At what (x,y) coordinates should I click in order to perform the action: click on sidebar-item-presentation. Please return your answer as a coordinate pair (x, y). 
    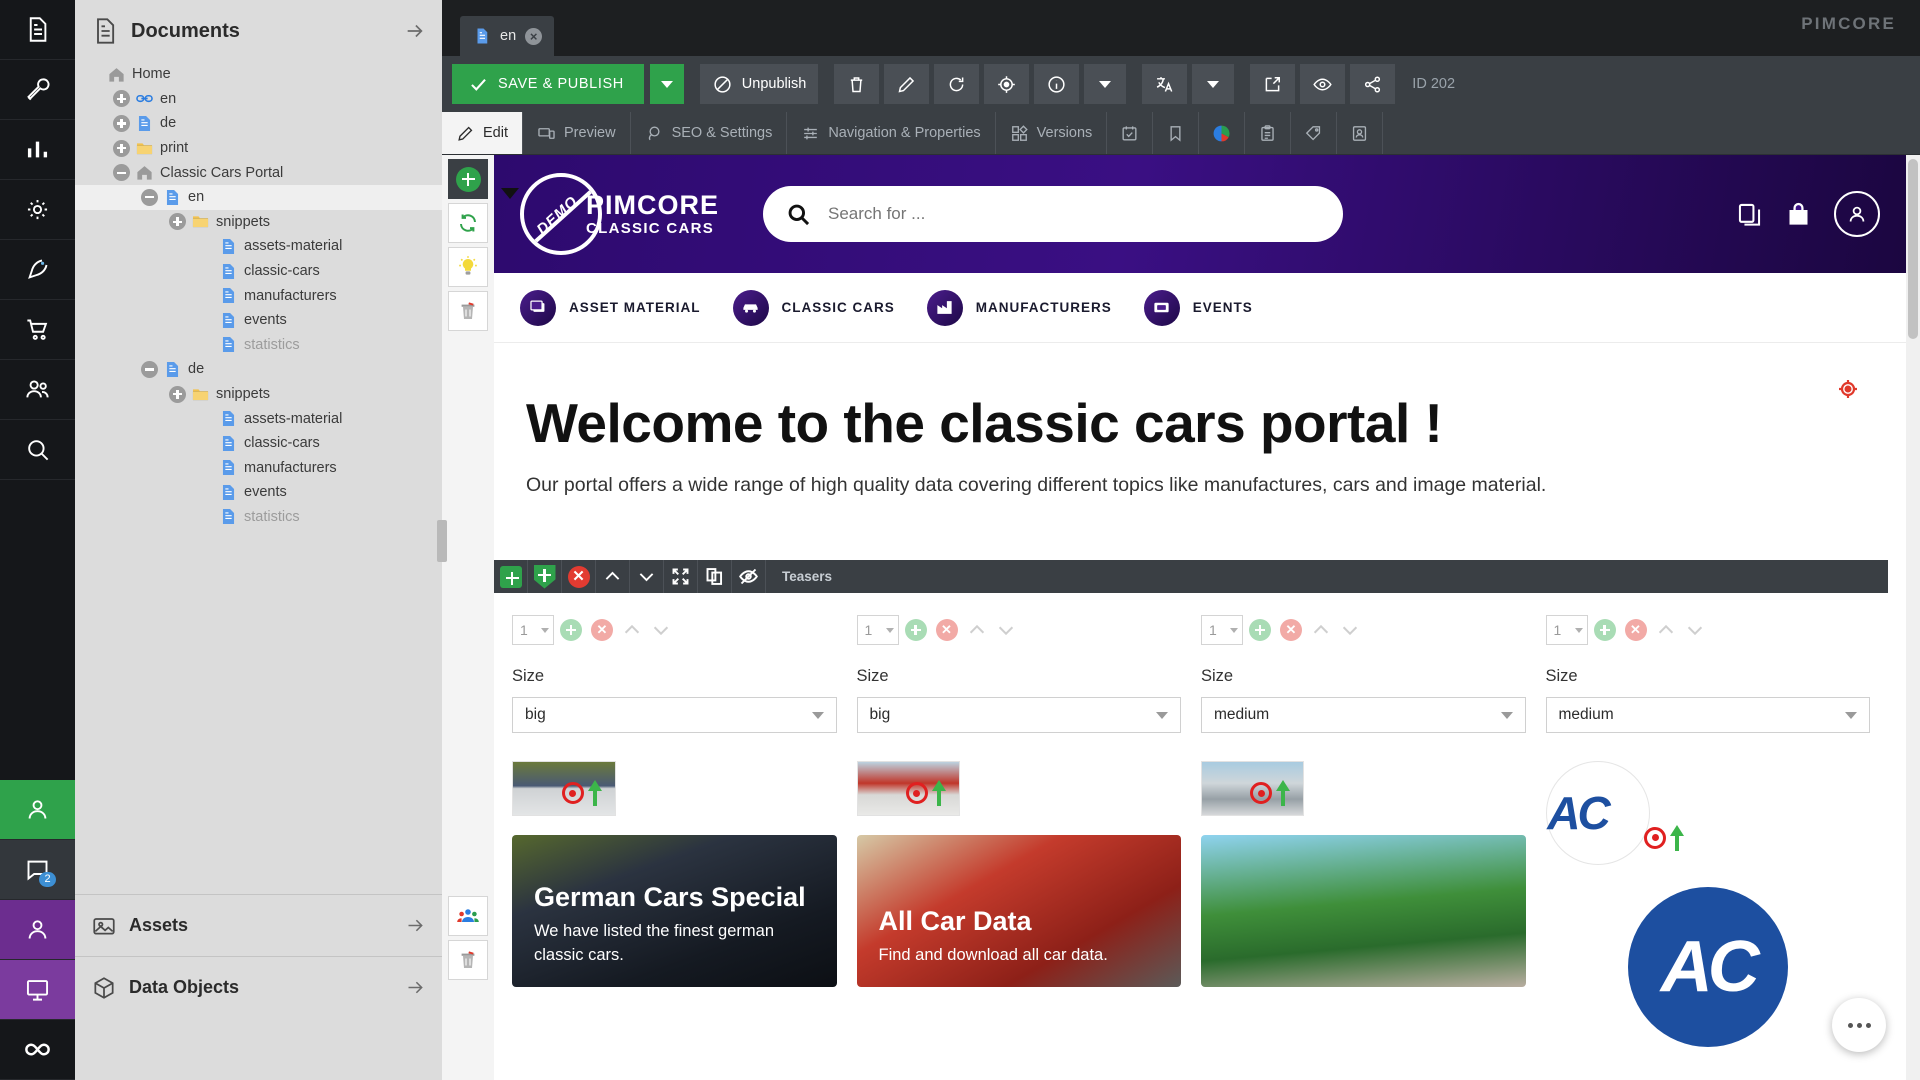
    Looking at the image, I should click on (37, 990).